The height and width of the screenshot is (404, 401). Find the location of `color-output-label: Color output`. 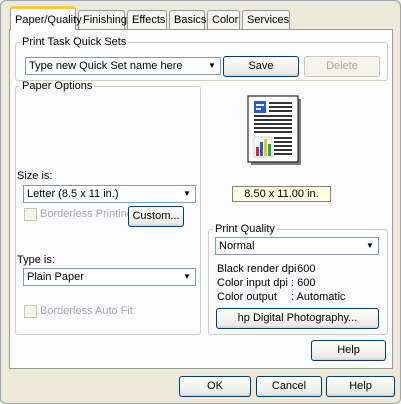

color-output-label: Color output is located at coordinates (247, 297).